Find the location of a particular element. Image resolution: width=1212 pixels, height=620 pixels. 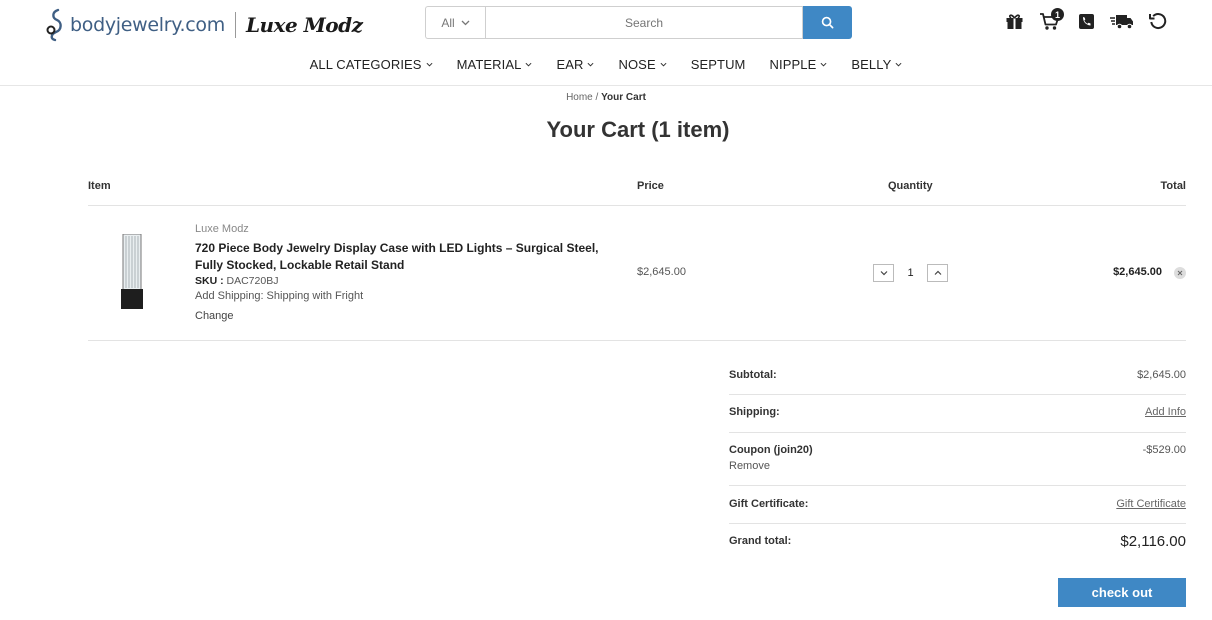

gift-icon is located at coordinates (1014, 21).